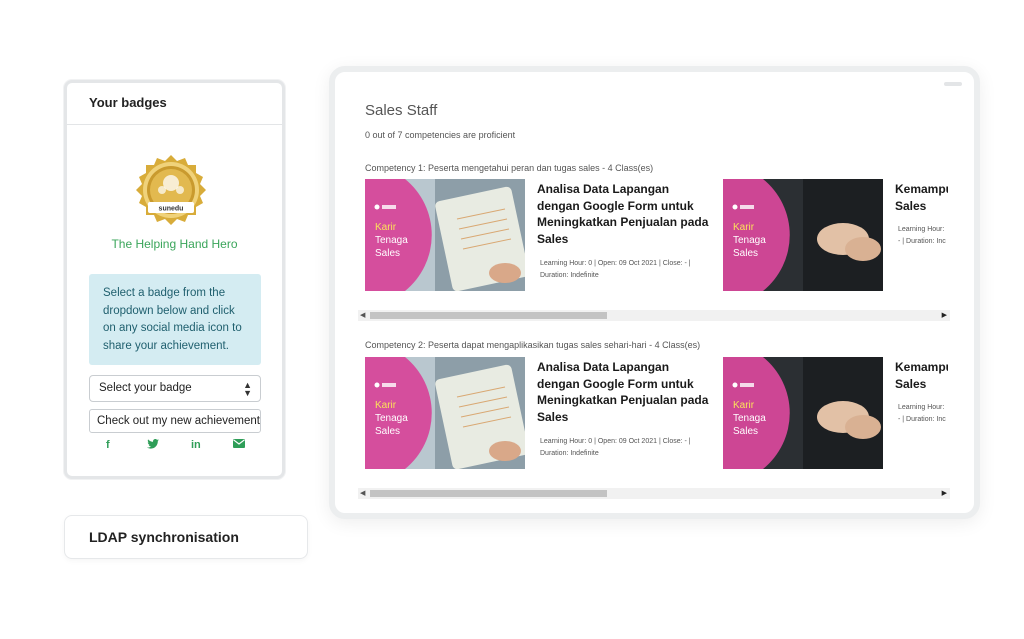 The image size is (1024, 639). Describe the element at coordinates (174, 104) in the screenshot. I see `badges-title: Your badges` at that location.